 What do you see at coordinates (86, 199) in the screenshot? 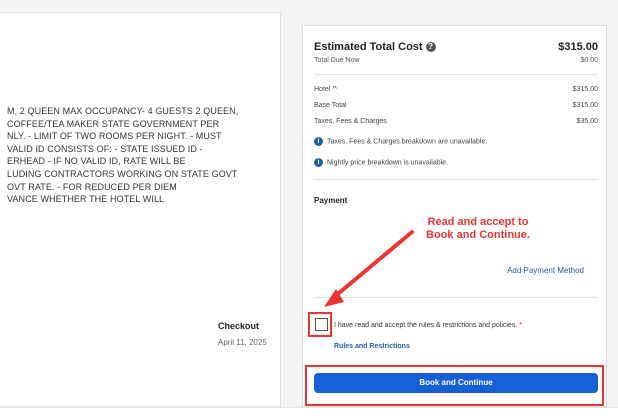
I see `rate-description-line: VANCE WHETHER THE HOTEL WILL` at bounding box center [86, 199].